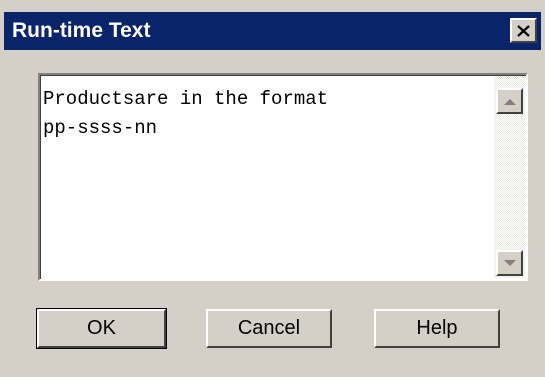 The height and width of the screenshot is (377, 545). Describe the element at coordinates (100, 128) in the screenshot. I see `text-line-2: pp-ssss-nn` at that location.